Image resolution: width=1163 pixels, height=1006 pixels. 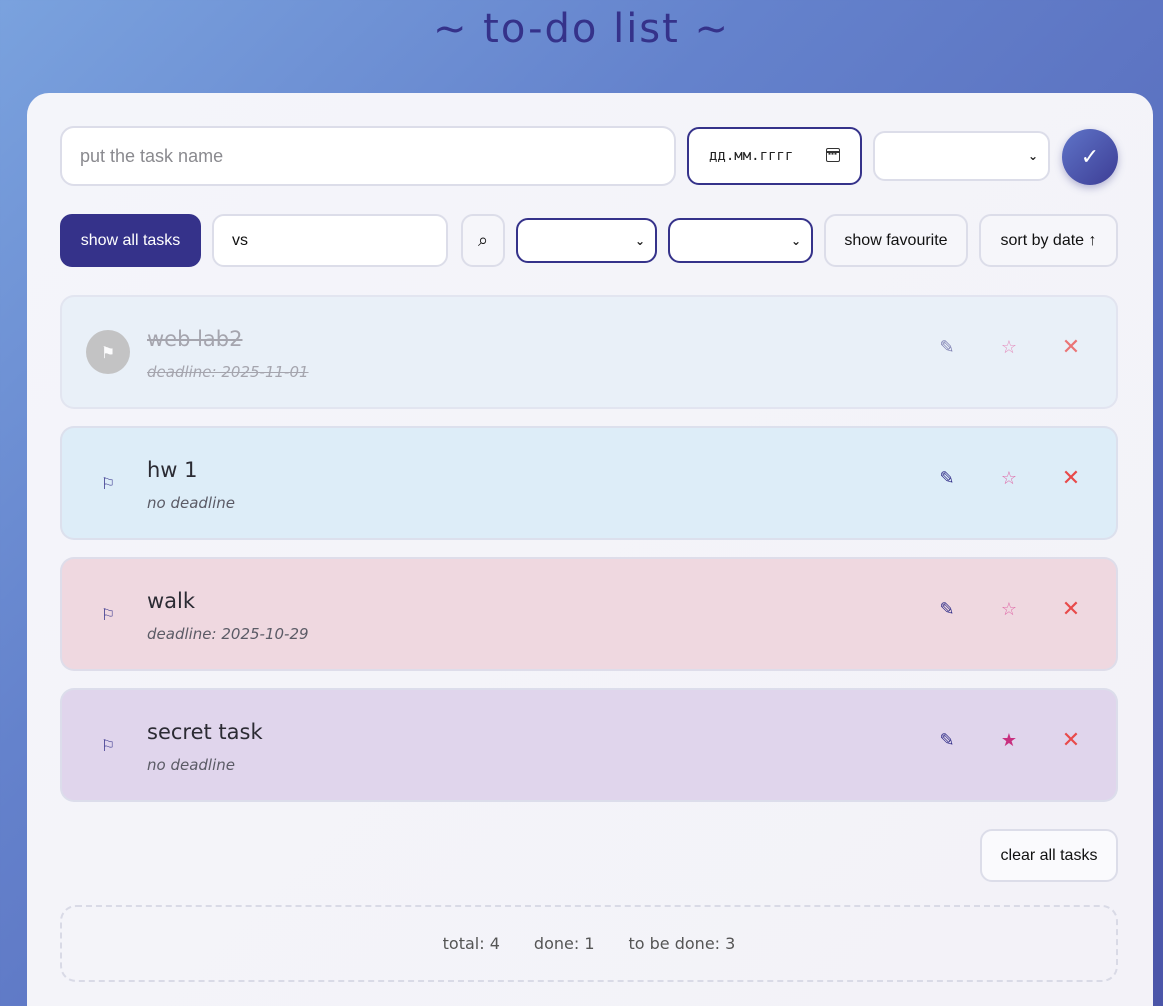 What do you see at coordinates (228, 634) in the screenshot?
I see `task-deadline: deadline: 2025-10-29` at bounding box center [228, 634].